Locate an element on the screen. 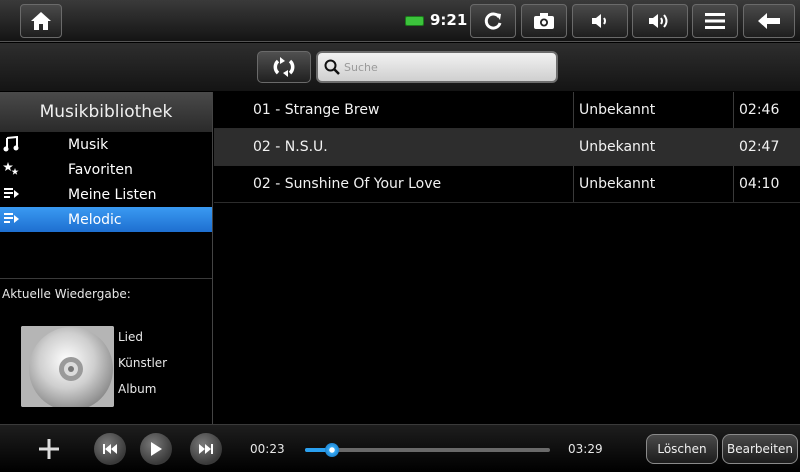  skip-back-icon is located at coordinates (110, 449).